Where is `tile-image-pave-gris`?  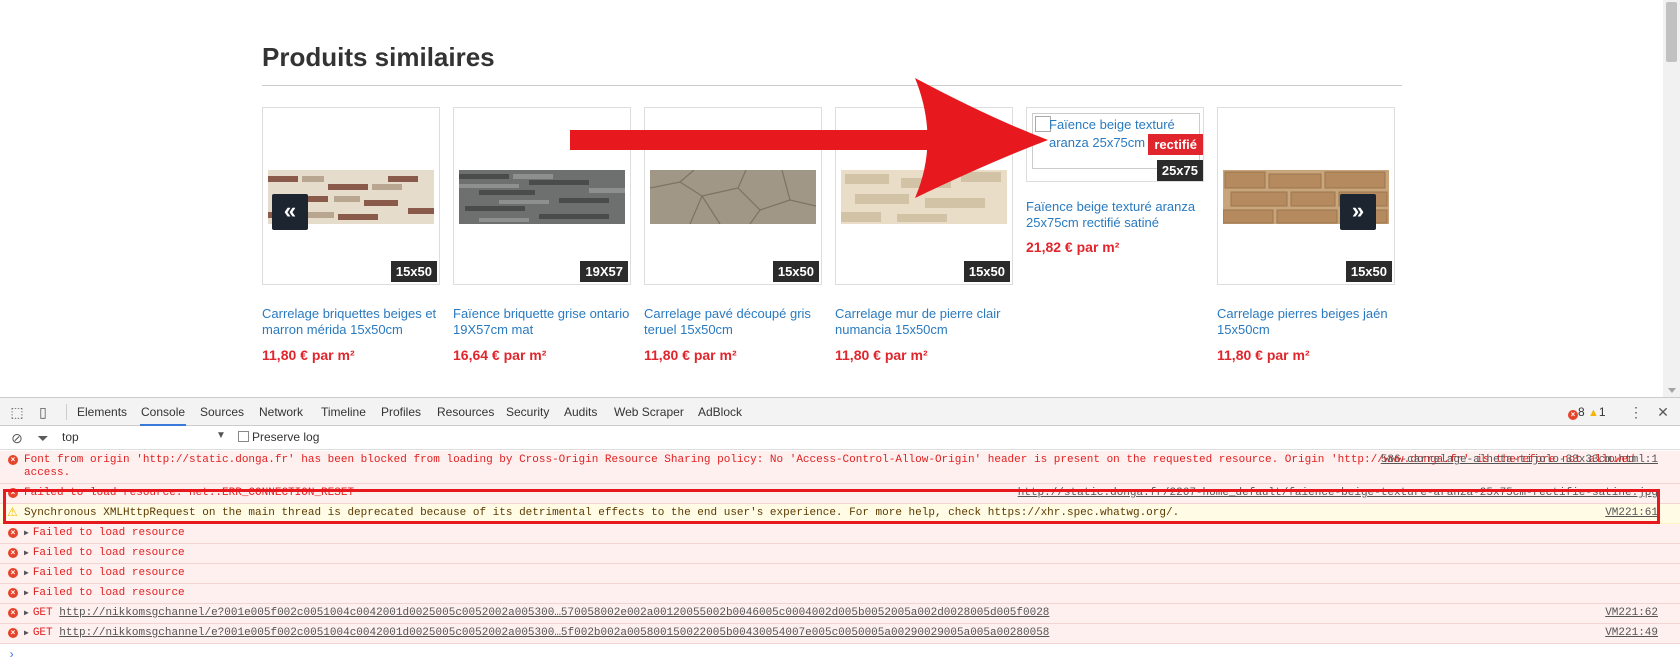
tile-image-pave-gris is located at coordinates (733, 197).